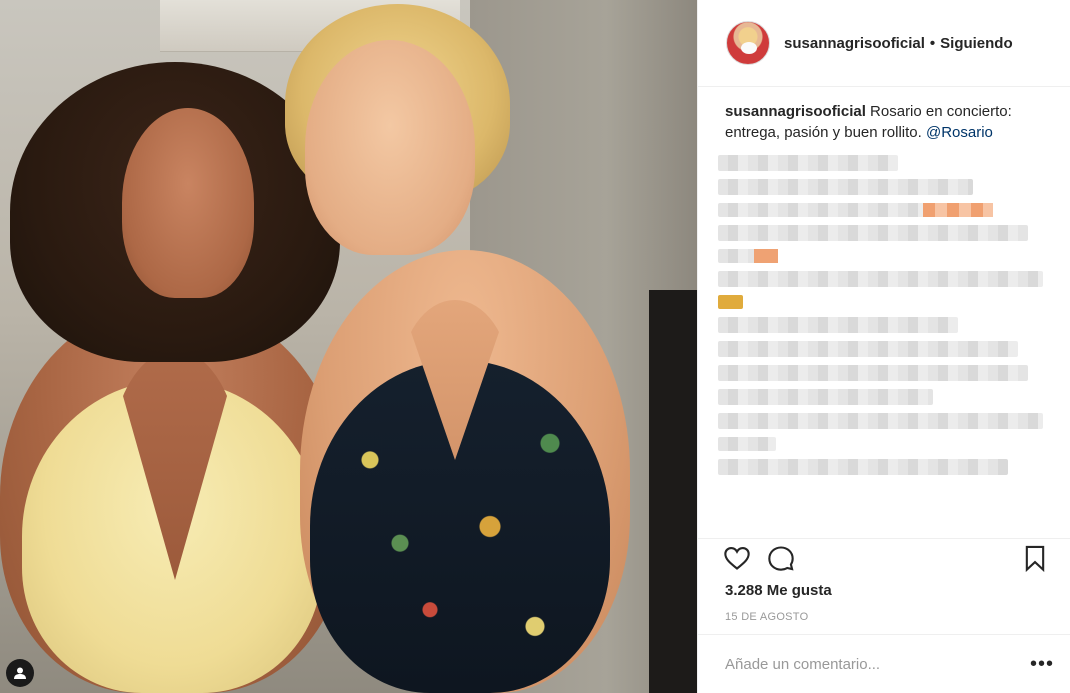  Describe the element at coordinates (959, 132) in the screenshot. I see `caption-mention: @Rosario` at that location.